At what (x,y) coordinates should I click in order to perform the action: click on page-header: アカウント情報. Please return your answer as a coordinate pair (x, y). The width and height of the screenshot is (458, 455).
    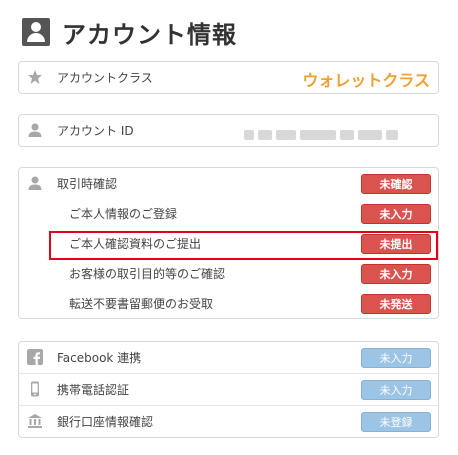
    Looking at the image, I should click on (129, 32).